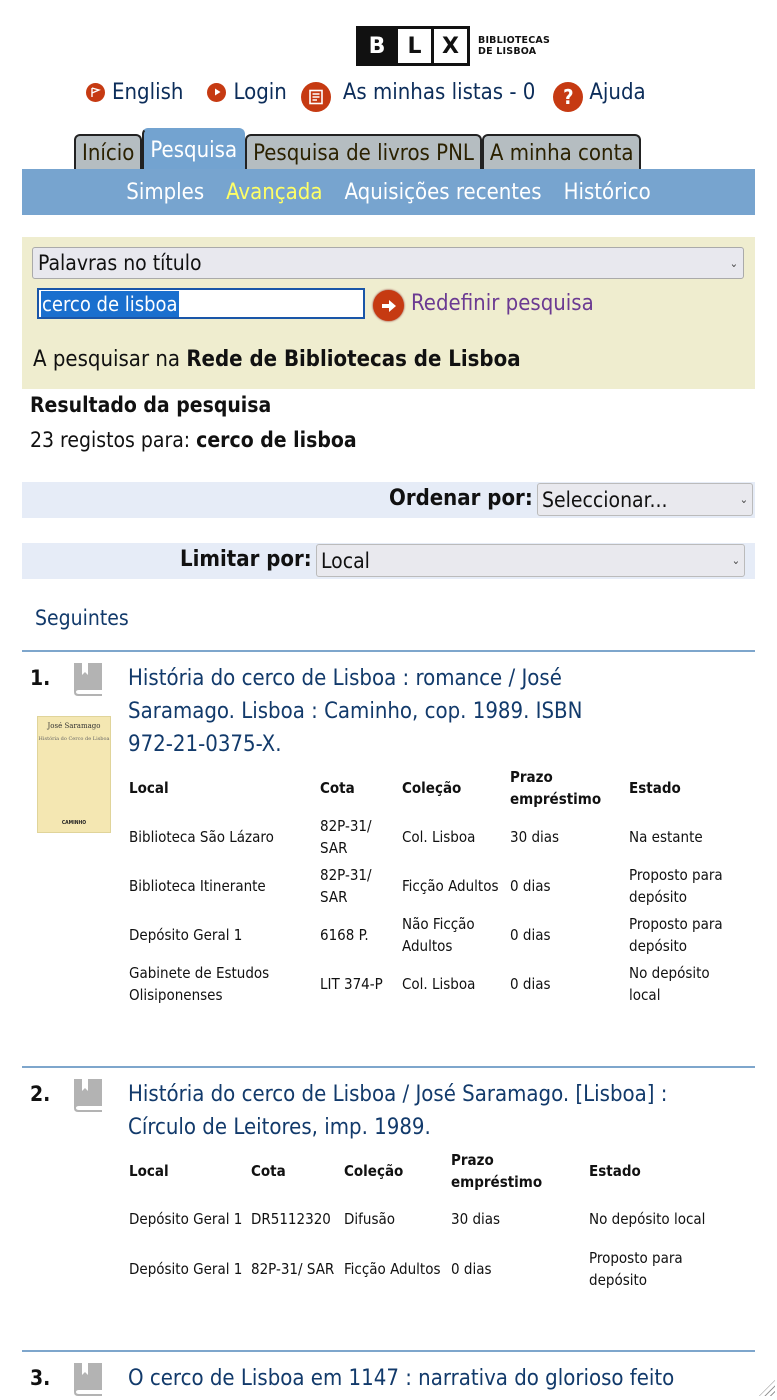  What do you see at coordinates (767, 1388) in the screenshot?
I see `resize-handle` at bounding box center [767, 1388].